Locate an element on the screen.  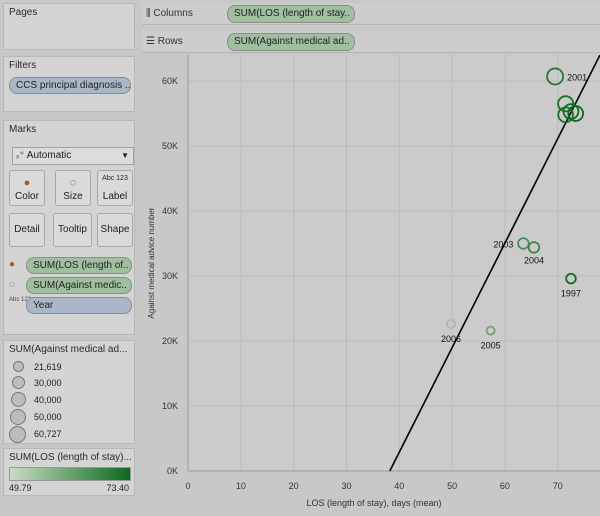
color-button: ● Color is located at coordinates (27, 188).